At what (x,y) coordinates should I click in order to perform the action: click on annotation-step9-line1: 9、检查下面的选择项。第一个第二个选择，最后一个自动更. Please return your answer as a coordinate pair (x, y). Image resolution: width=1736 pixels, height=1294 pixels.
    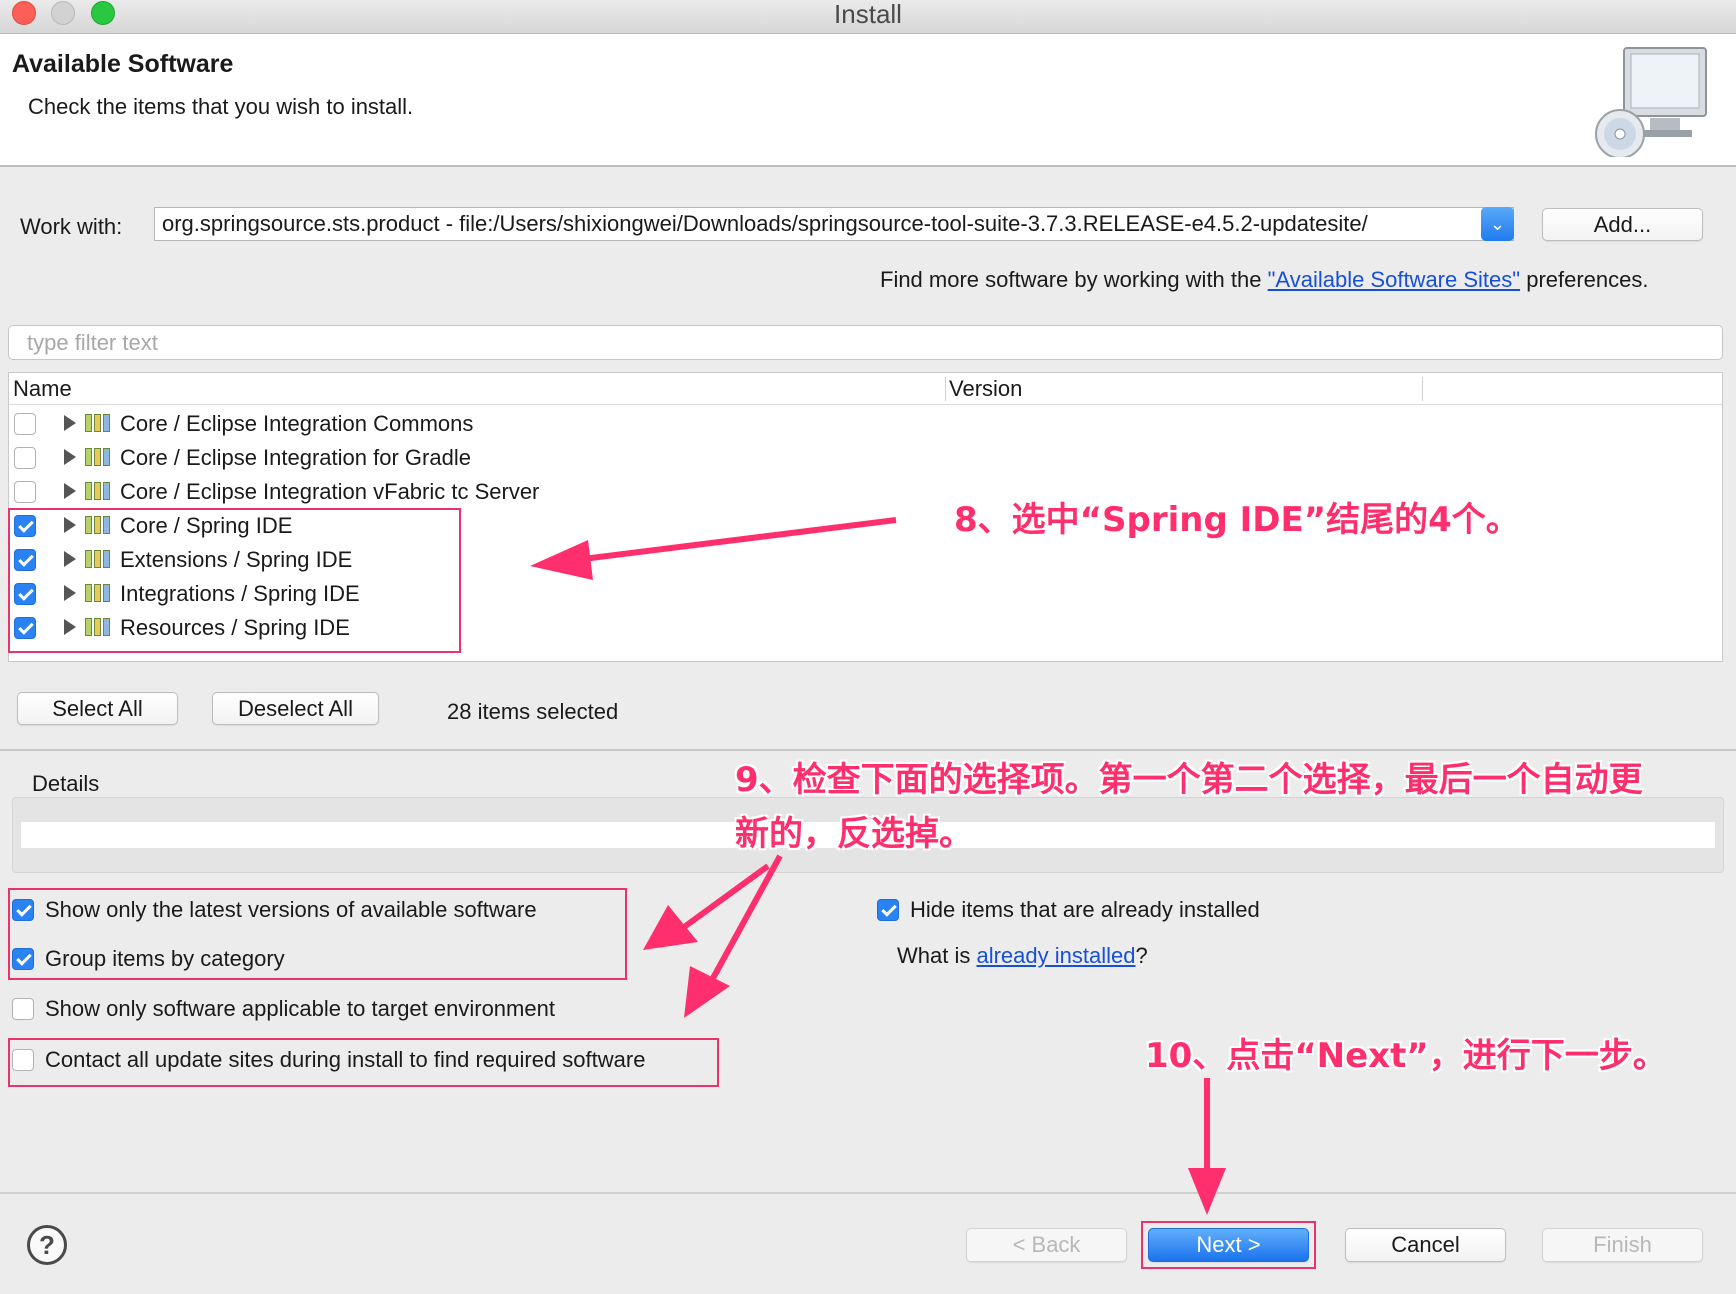
    Looking at the image, I should click on (1189, 780).